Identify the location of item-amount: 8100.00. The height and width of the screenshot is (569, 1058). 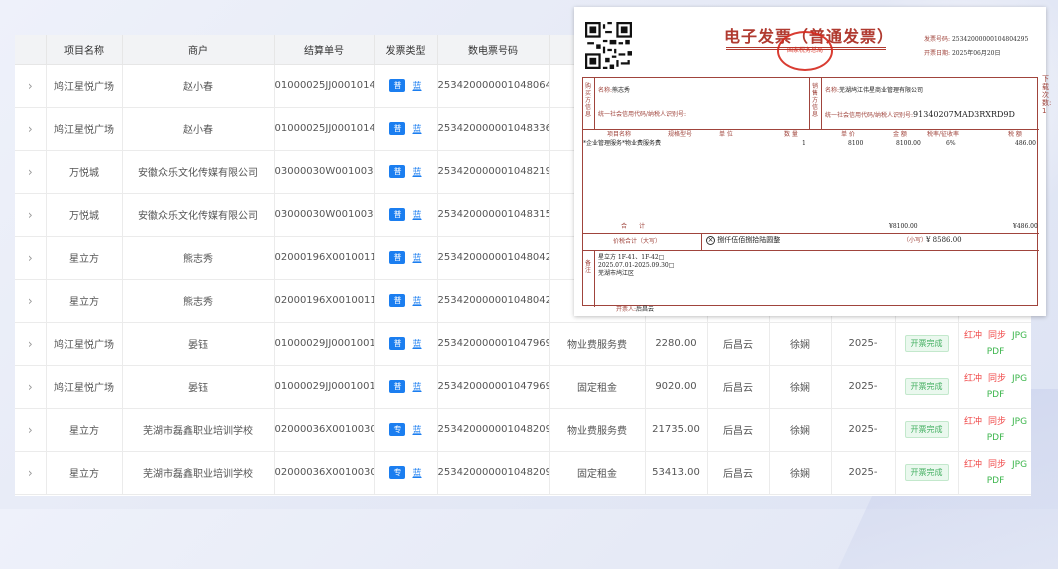
(908, 143).